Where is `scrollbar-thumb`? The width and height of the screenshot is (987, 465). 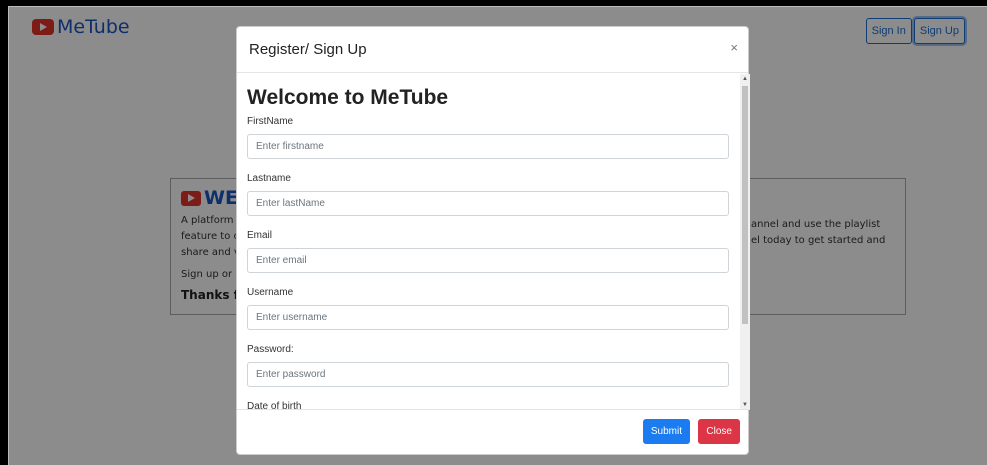
scrollbar-thumb is located at coordinates (745, 205).